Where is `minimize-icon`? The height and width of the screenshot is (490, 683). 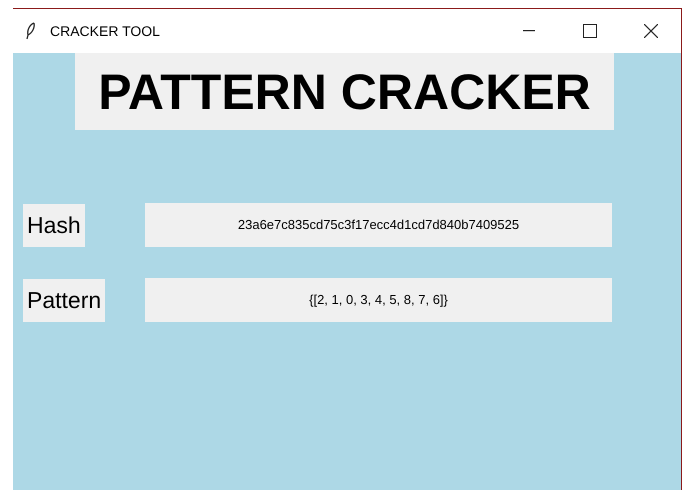 minimize-icon is located at coordinates (528, 31).